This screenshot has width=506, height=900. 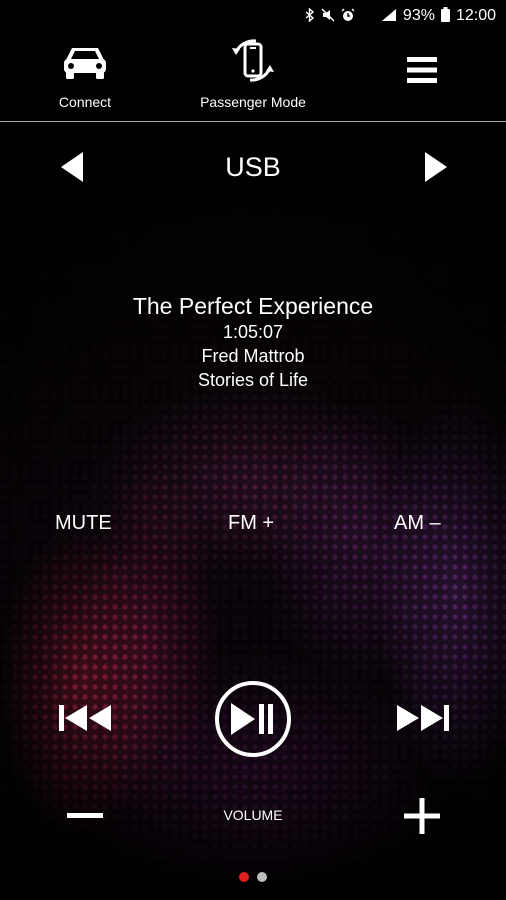 I want to click on skip-next-icon, so click(x=423, y=718).